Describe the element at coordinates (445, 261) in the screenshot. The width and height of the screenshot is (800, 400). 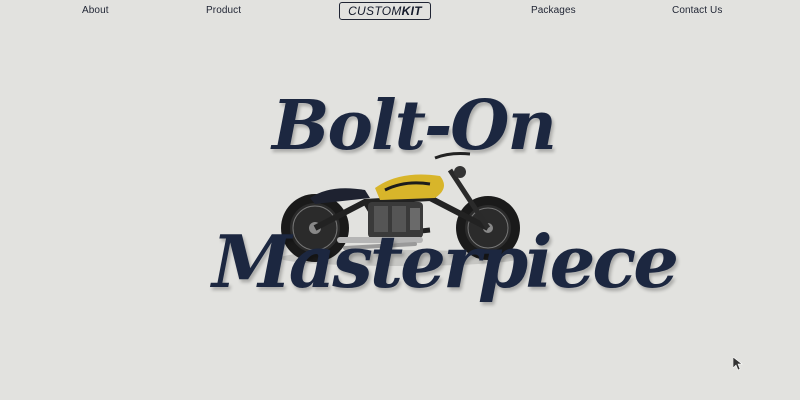
I see `hero-title-line-2: Masterpiece` at that location.